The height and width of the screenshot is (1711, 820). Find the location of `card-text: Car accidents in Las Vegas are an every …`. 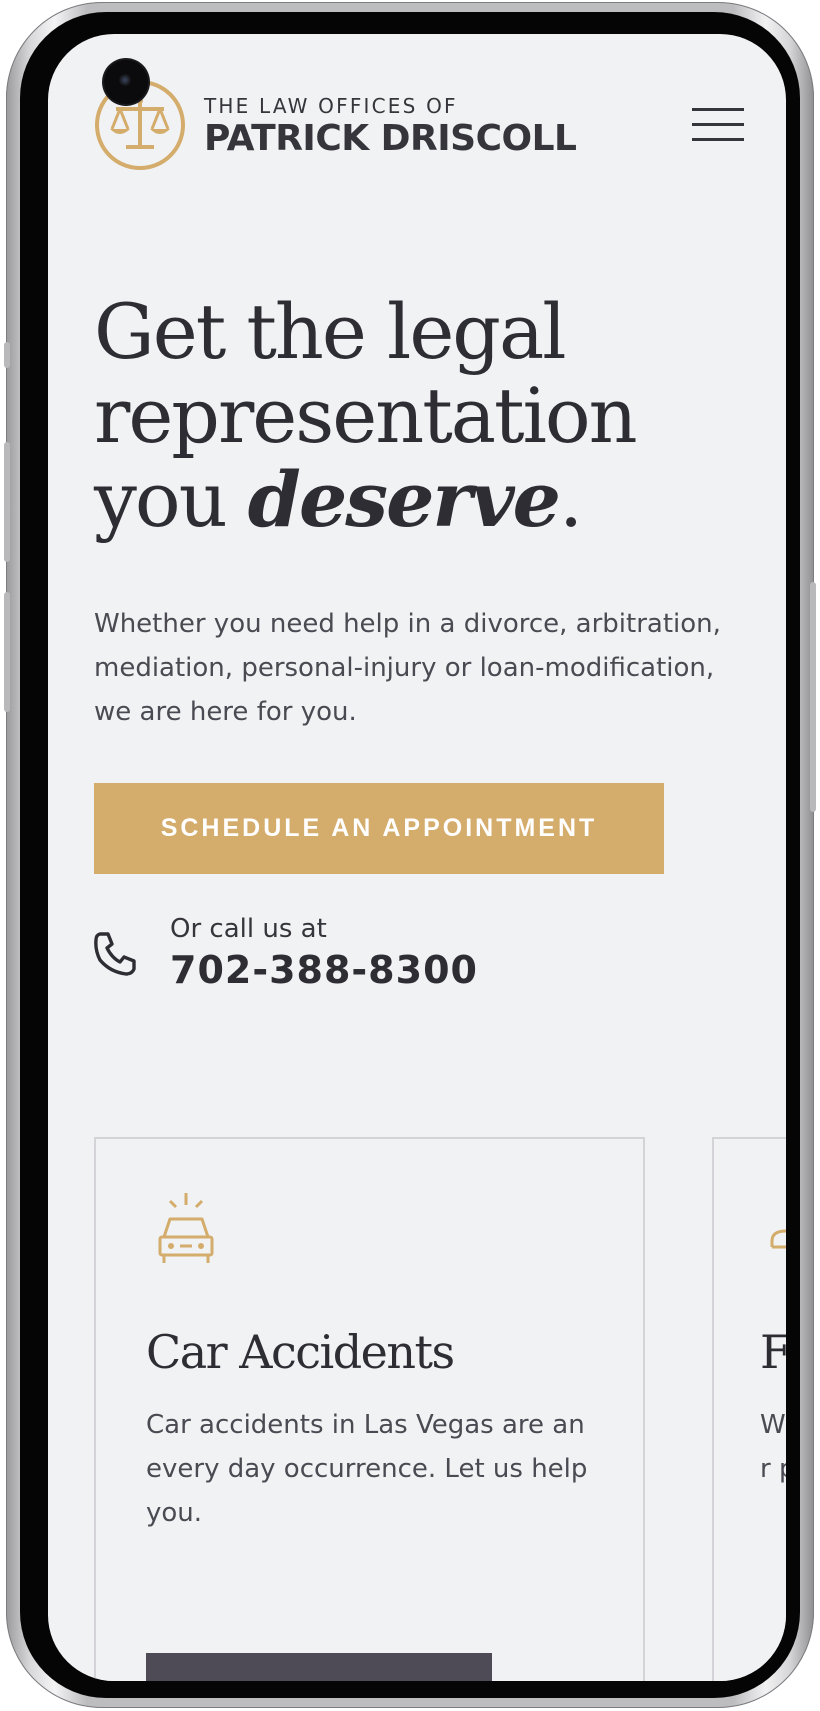

card-text: Car accidents in Las Vegas are an every … is located at coordinates (367, 1469).